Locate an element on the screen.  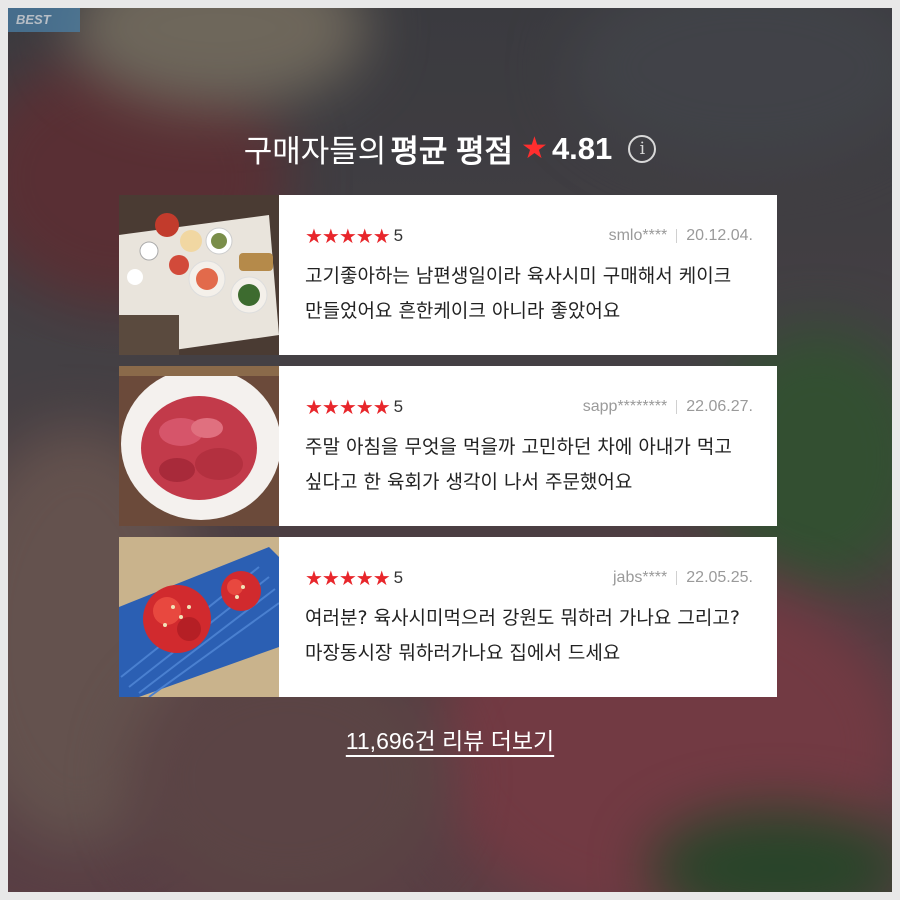
review-date: 20.12.04. is located at coordinates (719, 235).